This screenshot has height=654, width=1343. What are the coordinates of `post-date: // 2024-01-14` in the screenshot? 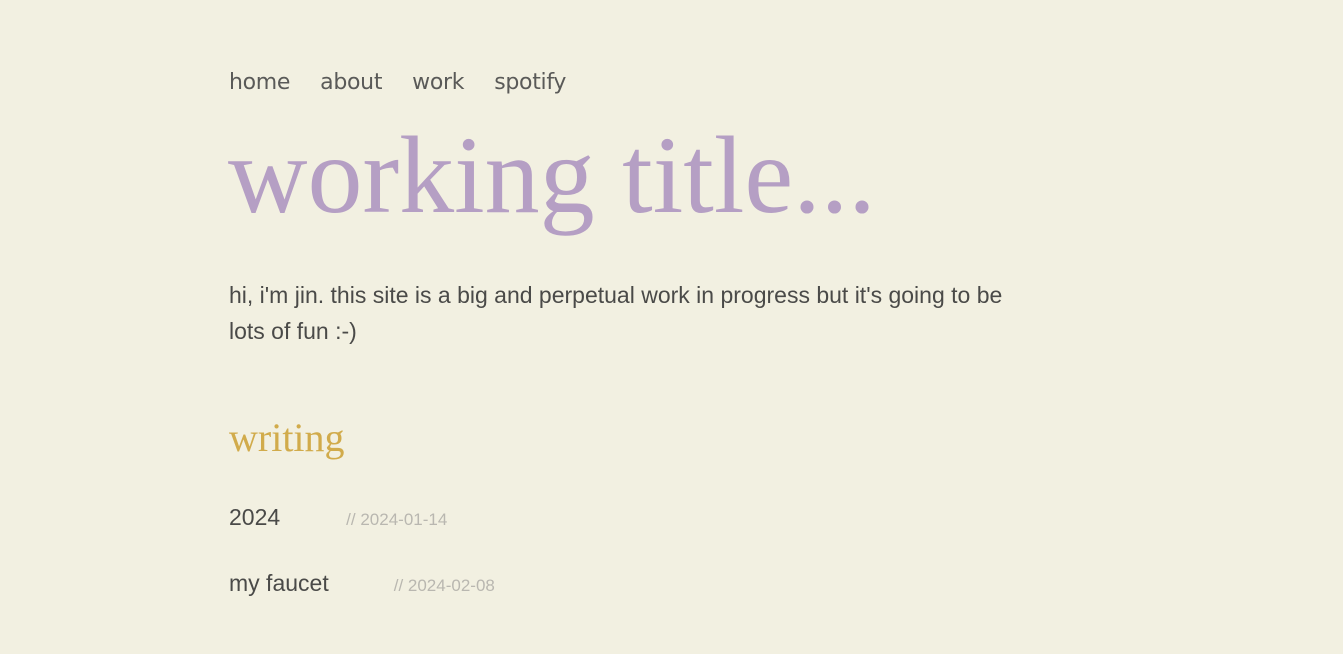 It's located at (397, 519).